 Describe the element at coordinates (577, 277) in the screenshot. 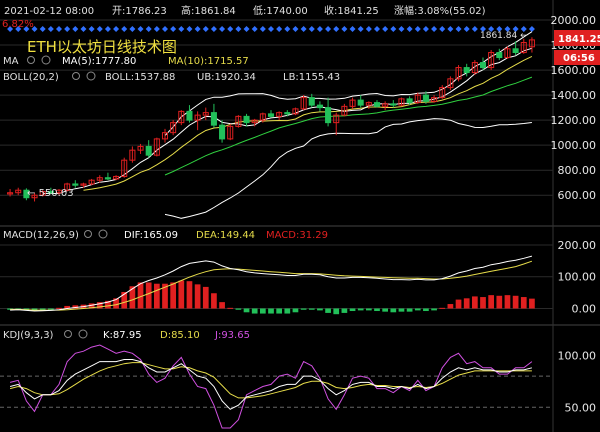

I see `macd-tick-label: 100.00` at that location.